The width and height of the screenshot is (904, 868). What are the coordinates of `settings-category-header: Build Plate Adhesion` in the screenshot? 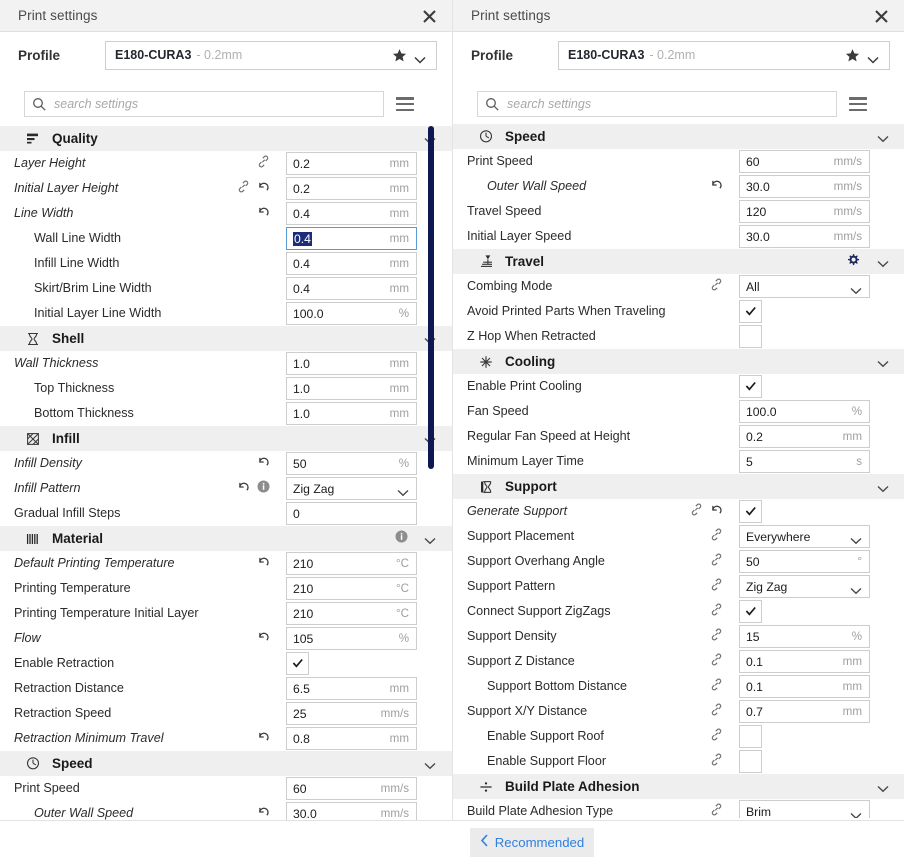 It's located at (678, 786).